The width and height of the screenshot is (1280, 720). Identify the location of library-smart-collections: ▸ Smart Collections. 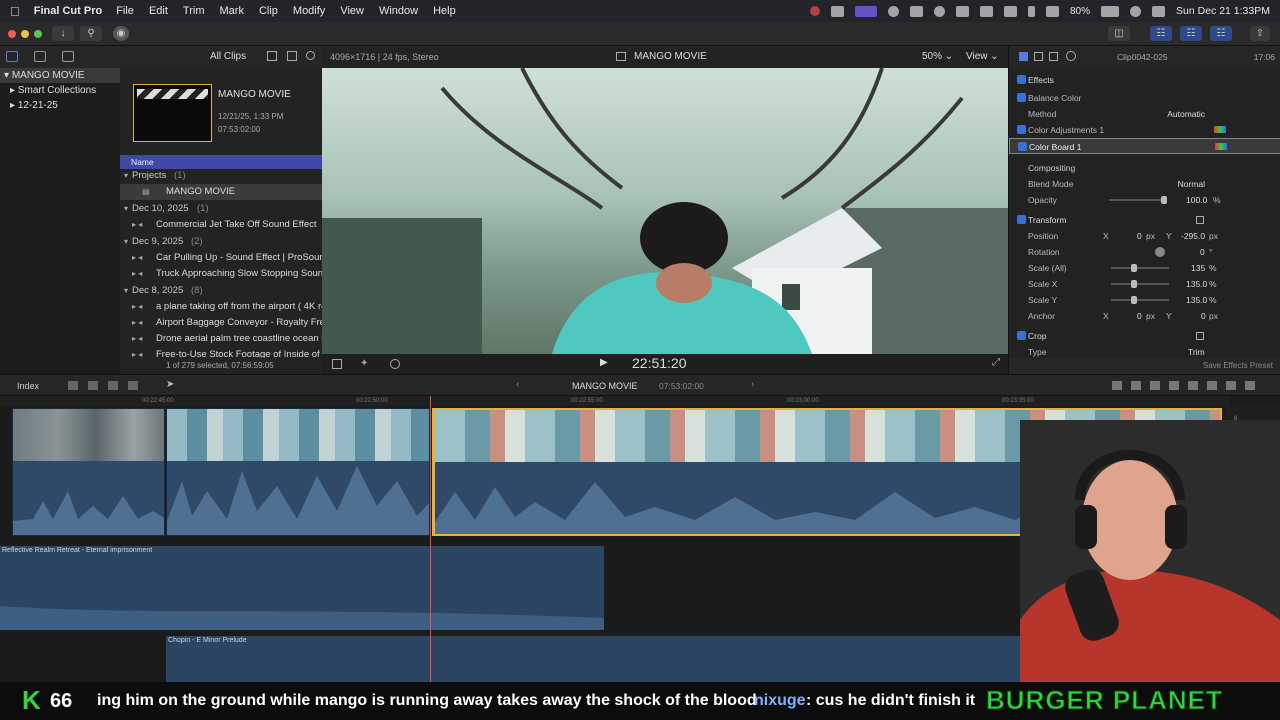
(60, 90).